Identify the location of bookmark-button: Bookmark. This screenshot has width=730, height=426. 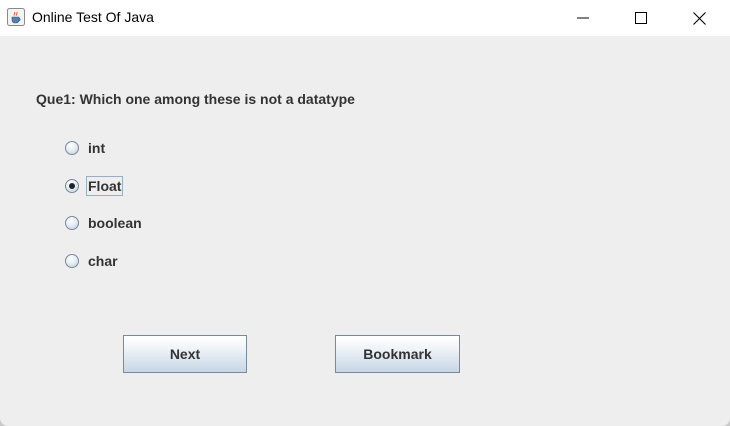
(397, 354).